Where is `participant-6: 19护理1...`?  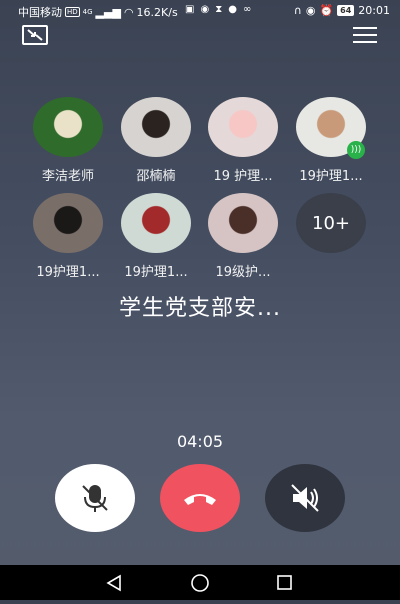 participant-6: 19护理1... is located at coordinates (156, 236).